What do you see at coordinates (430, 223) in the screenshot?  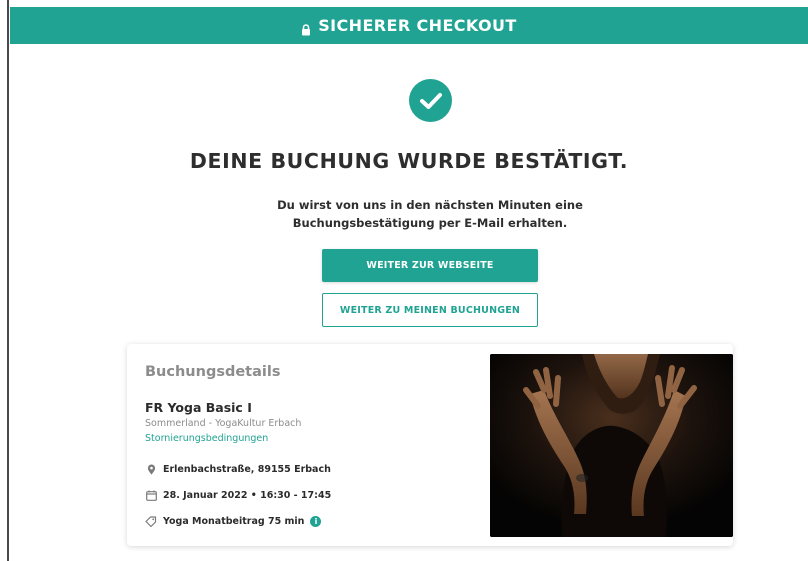 I see `confirmation-message-line-2: Buchungsbestätigung per E-Mail erhalten.` at bounding box center [430, 223].